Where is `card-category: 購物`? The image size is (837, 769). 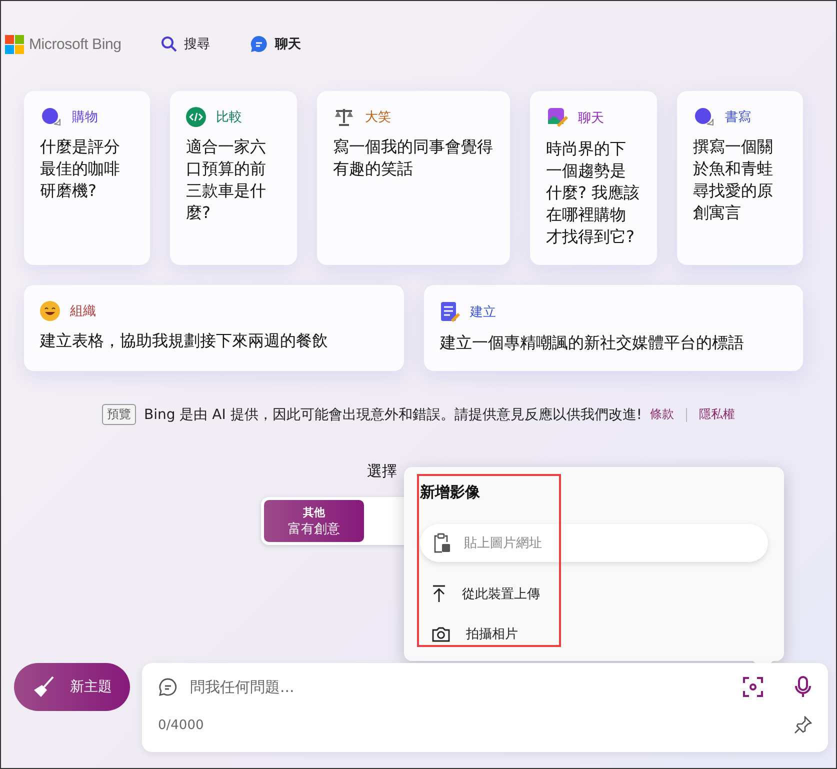 card-category: 購物 is located at coordinates (85, 117).